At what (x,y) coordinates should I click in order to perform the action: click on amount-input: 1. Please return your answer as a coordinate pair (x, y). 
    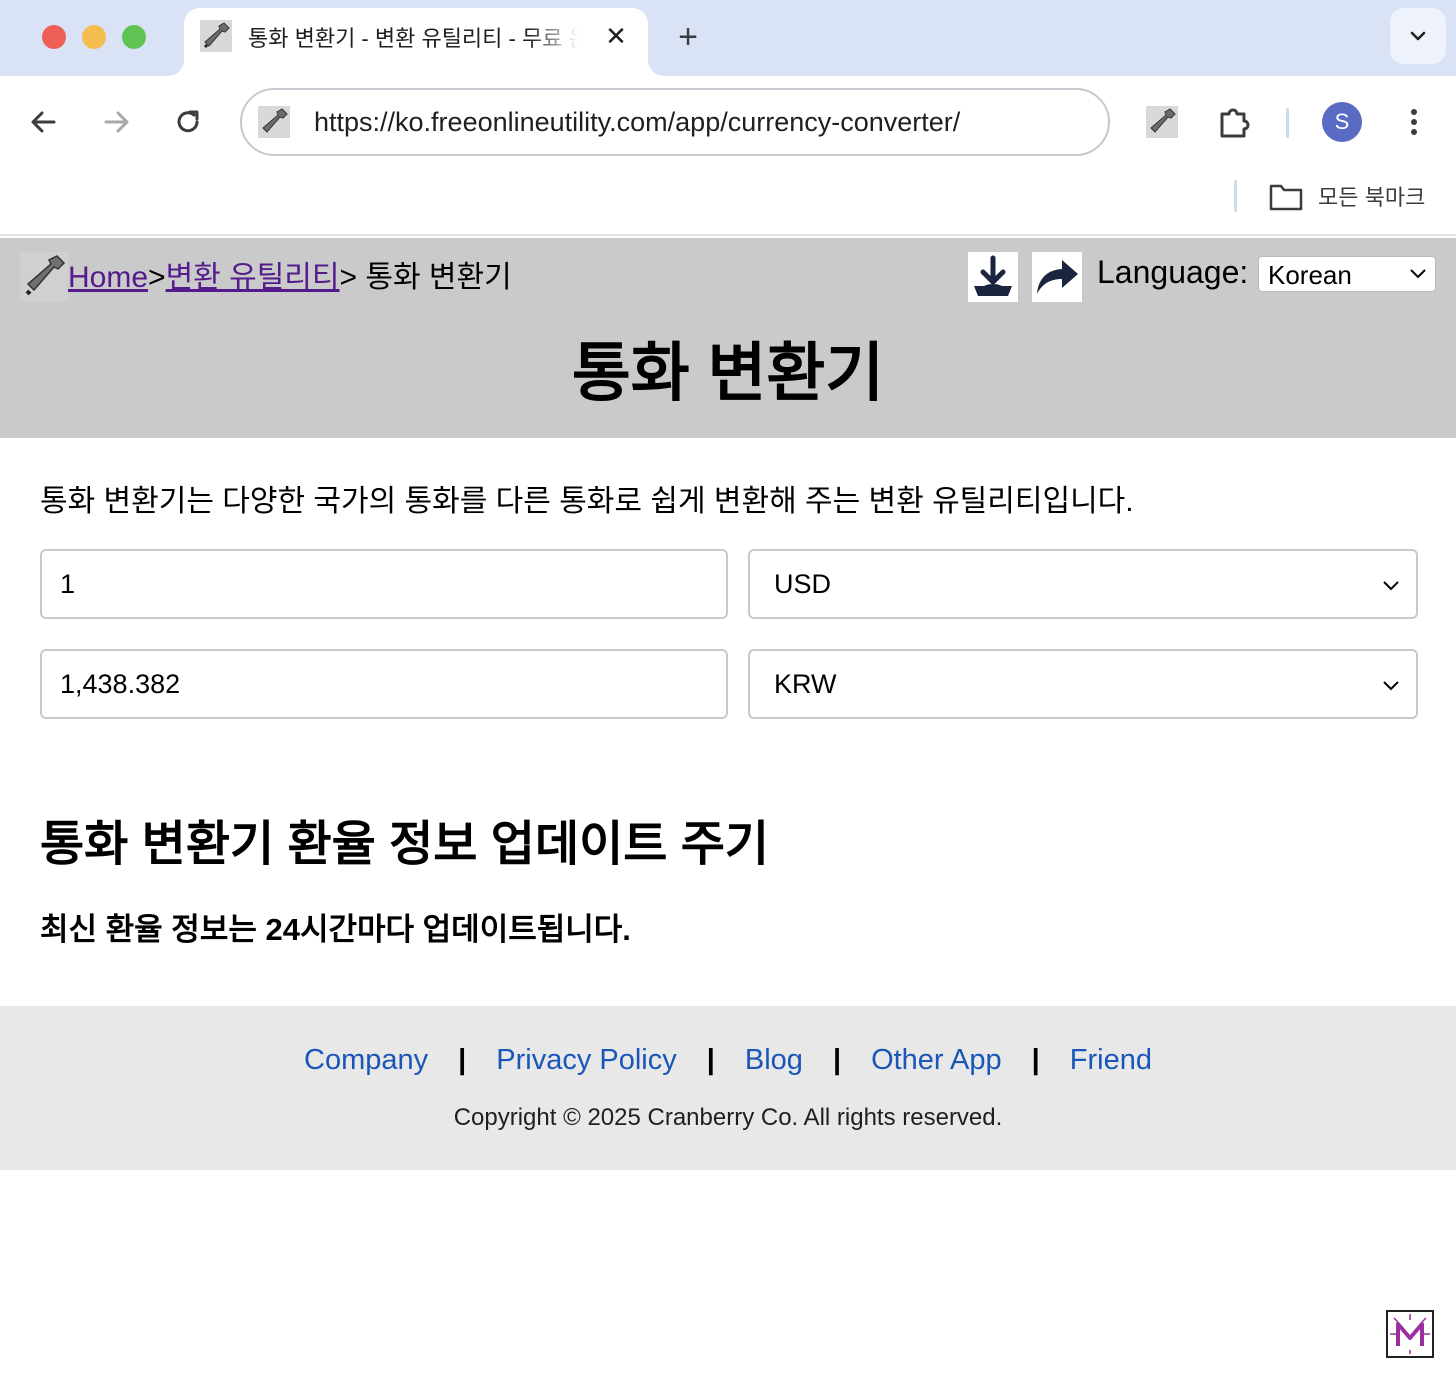
    Looking at the image, I should click on (384, 584).